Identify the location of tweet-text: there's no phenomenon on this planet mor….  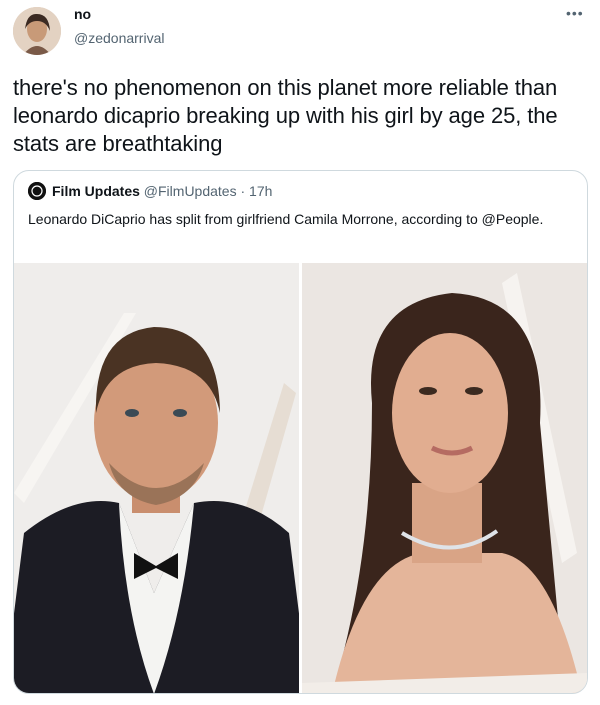
(285, 115).